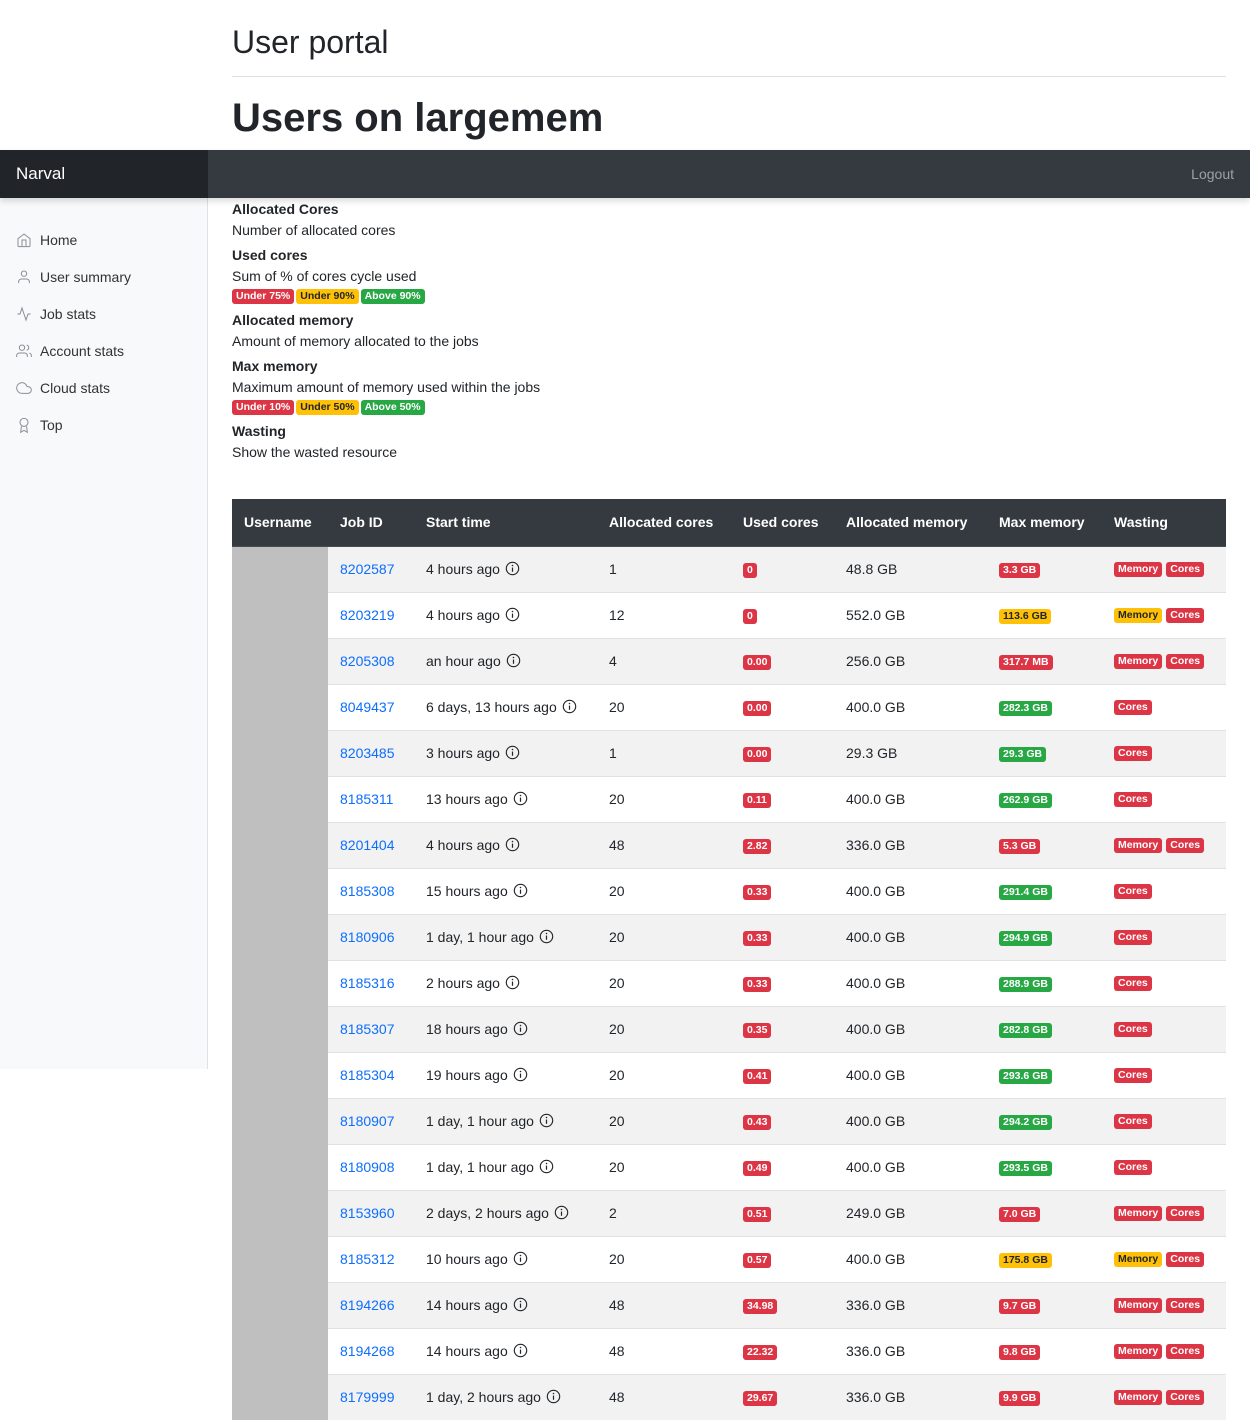 The height and width of the screenshot is (1425, 1250). I want to click on used-cores-badge: 0, so click(750, 570).